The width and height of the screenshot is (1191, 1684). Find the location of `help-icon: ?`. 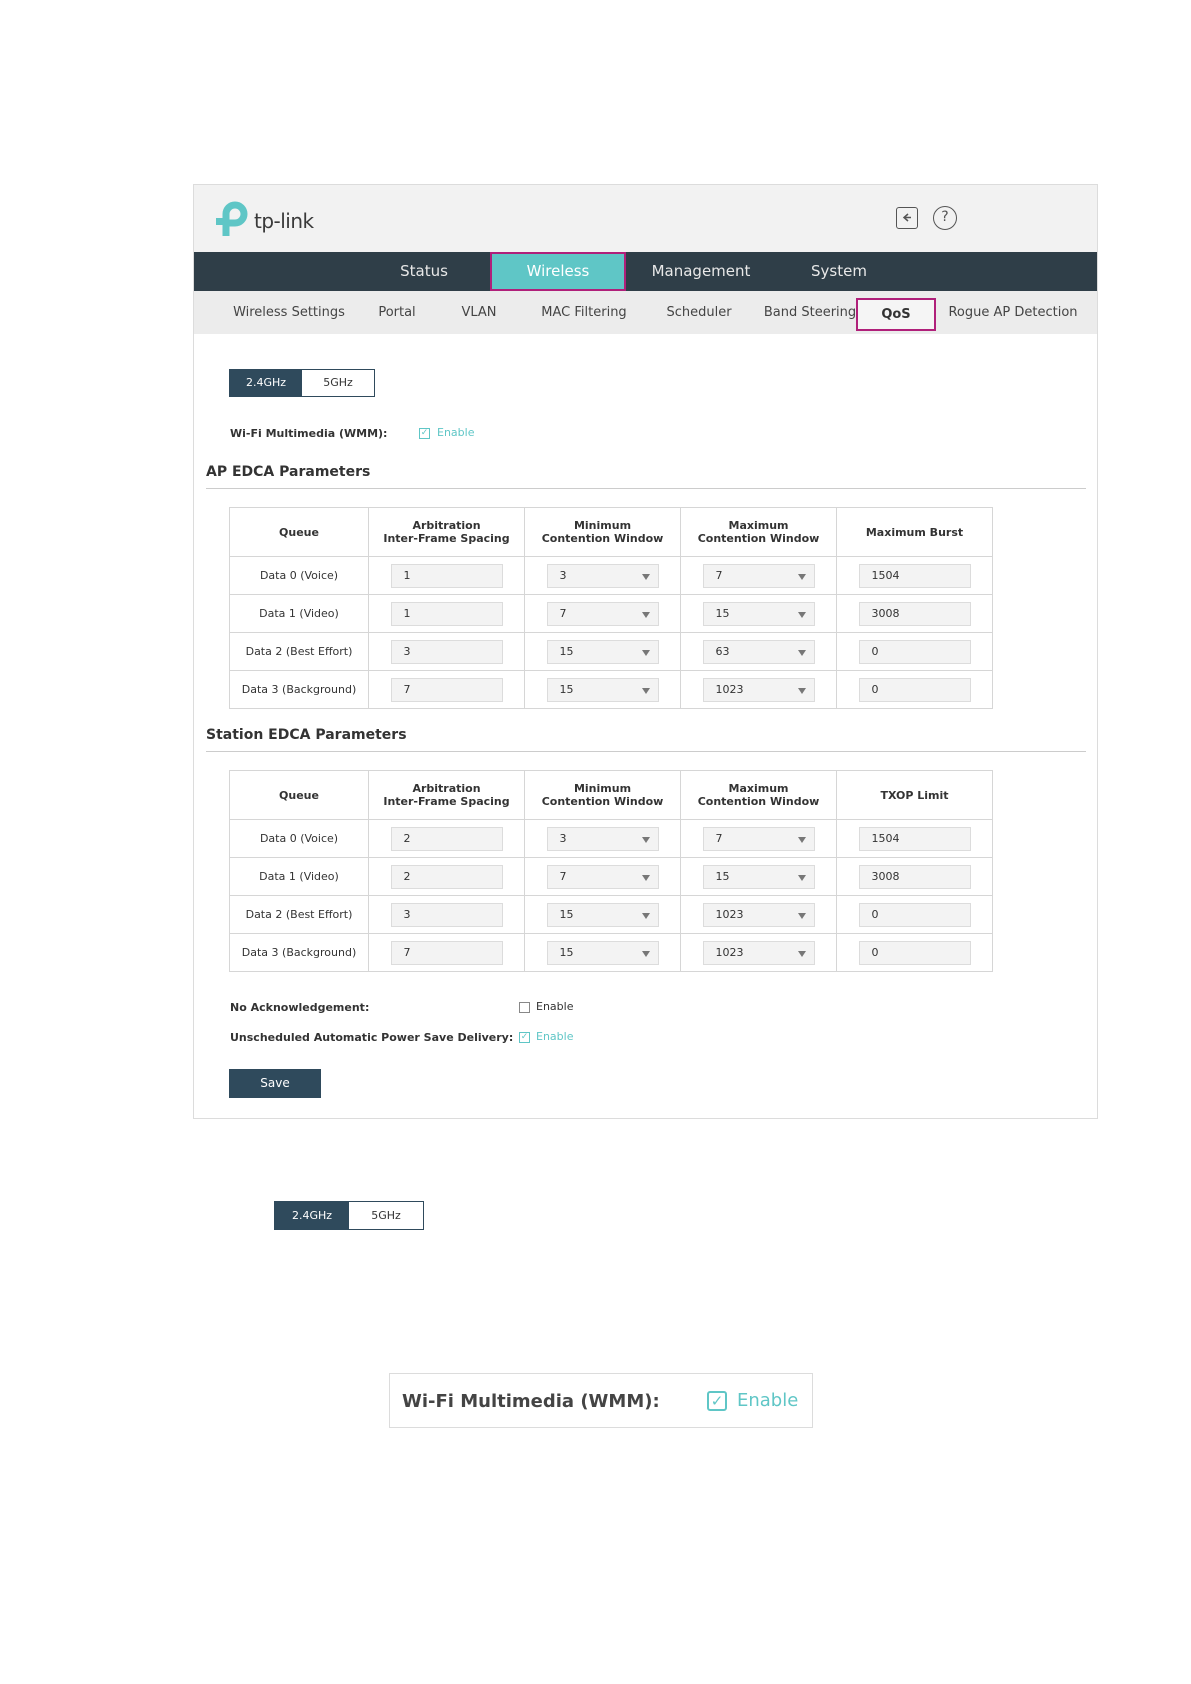

help-icon: ? is located at coordinates (945, 218).